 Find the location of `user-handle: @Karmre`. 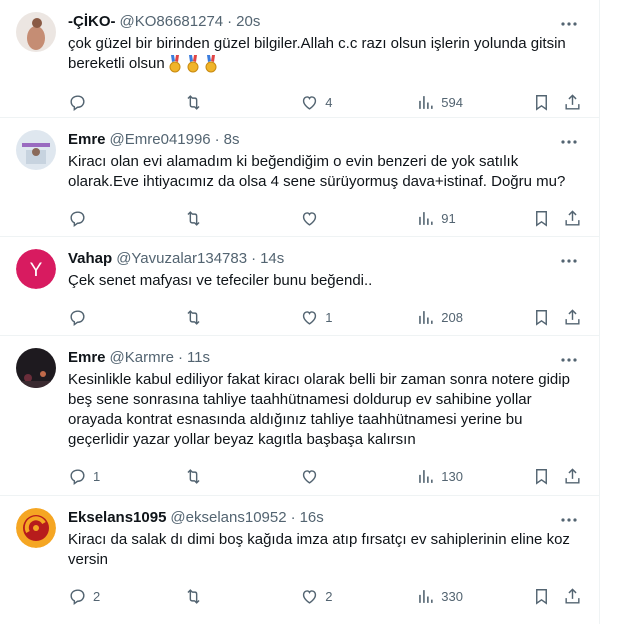

user-handle: @Karmre is located at coordinates (142, 358).